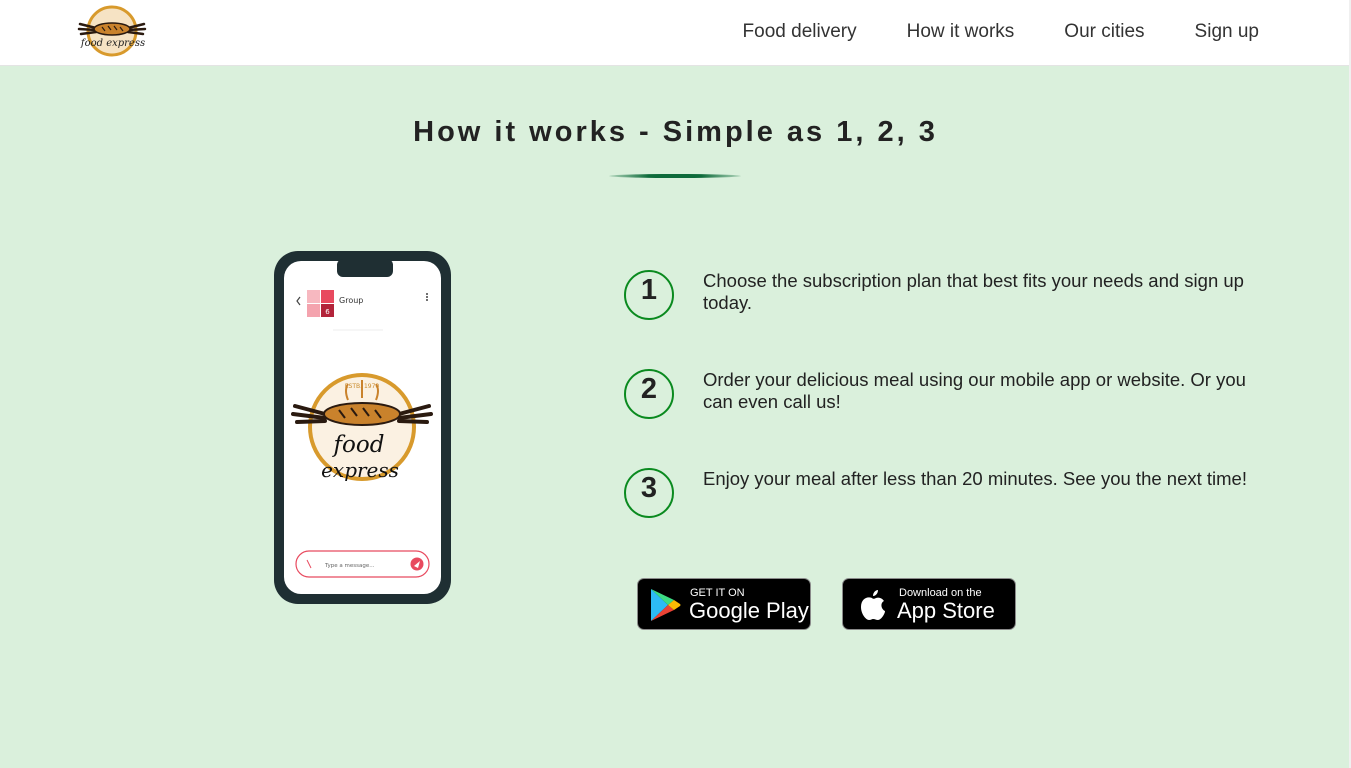 Image resolution: width=1351 pixels, height=768 pixels. Describe the element at coordinates (946, 610) in the screenshot. I see `app-store-label: App Store` at that location.